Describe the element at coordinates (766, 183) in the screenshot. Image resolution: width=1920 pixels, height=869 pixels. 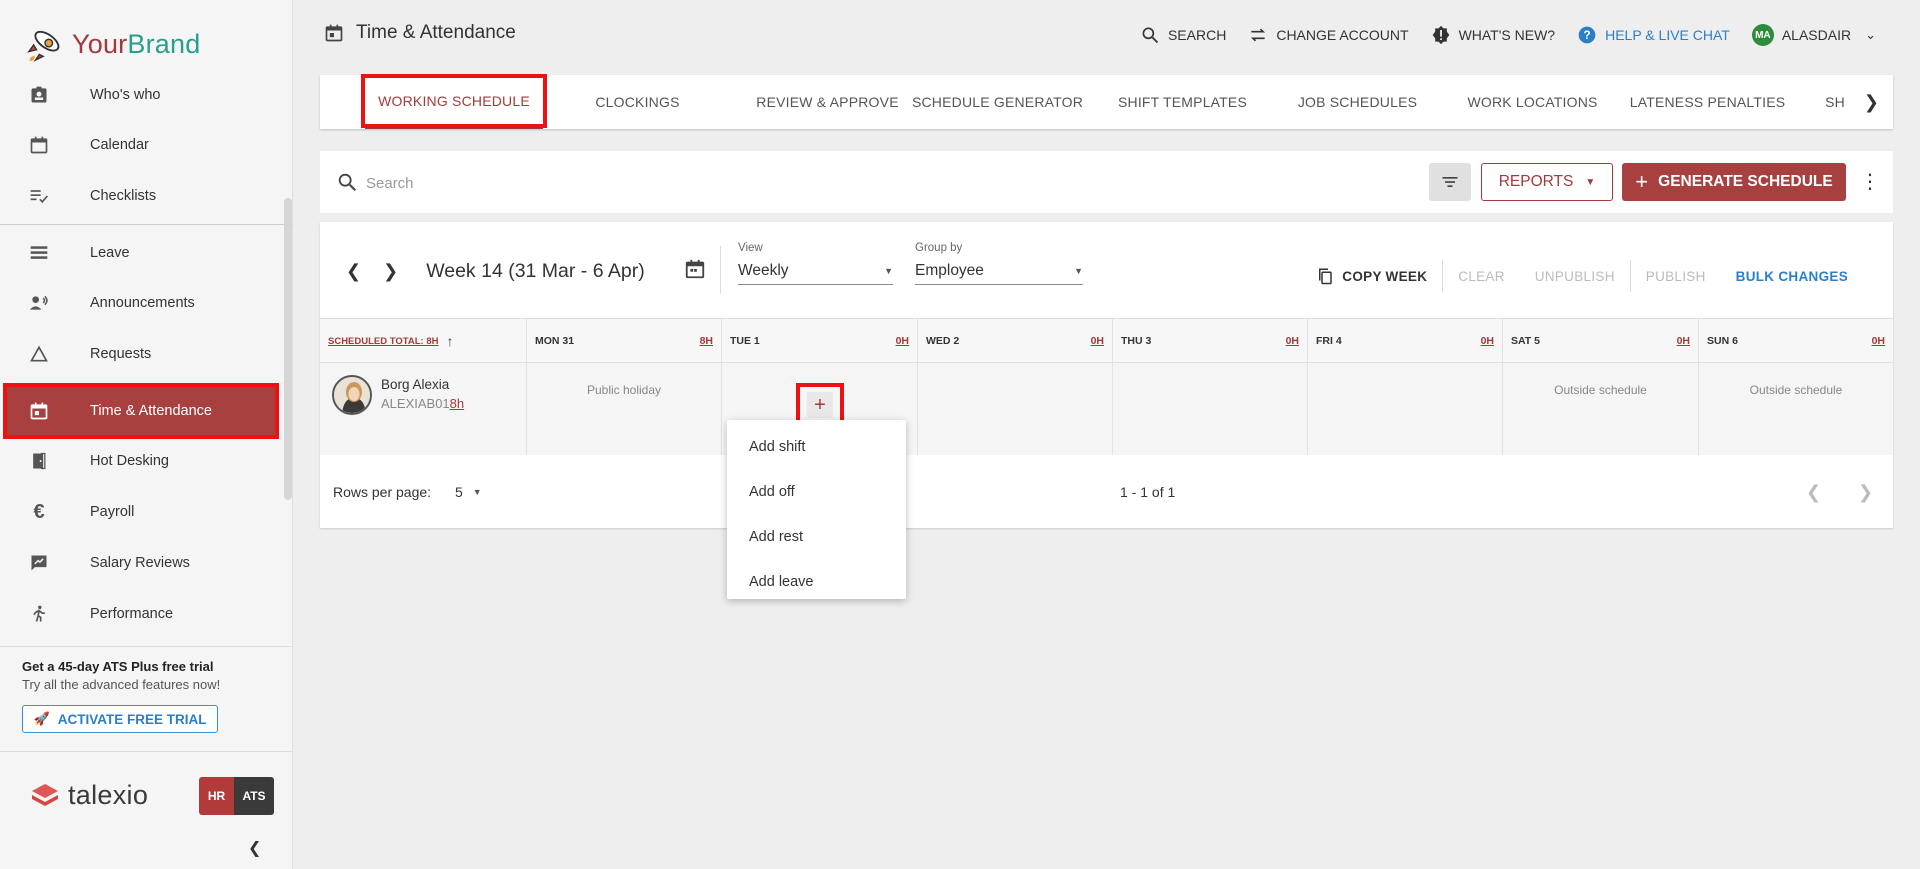
I see `search-input` at that location.